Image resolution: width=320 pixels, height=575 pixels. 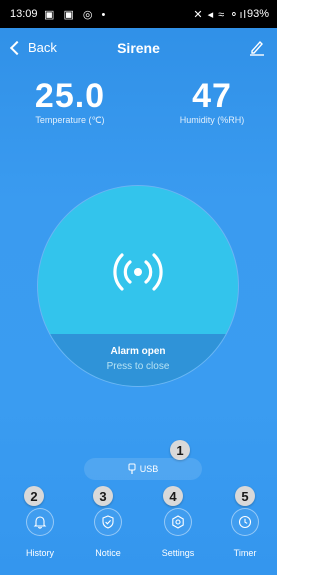 I want to click on temperature-label: Temperature (℃), so click(x=70, y=120).